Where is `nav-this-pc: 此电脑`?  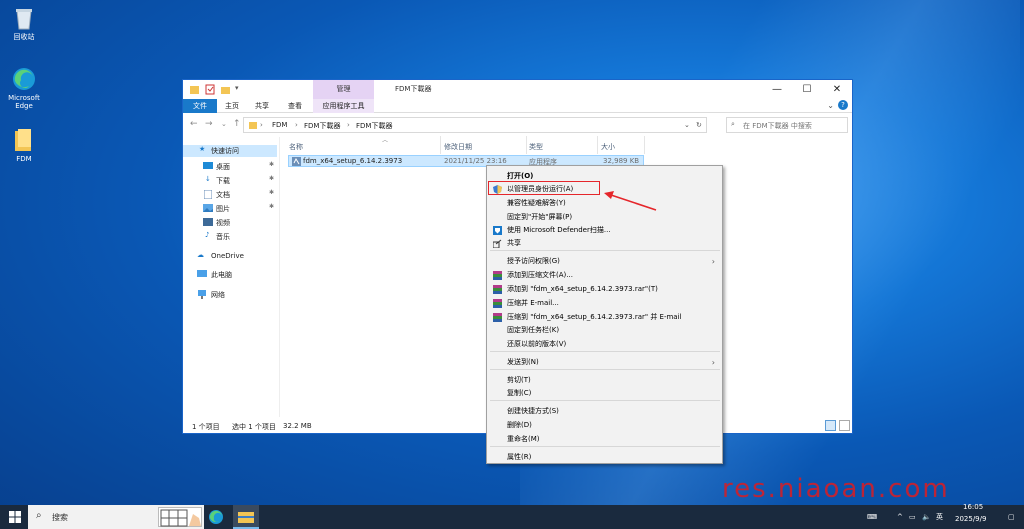
nav-this-pc: 此电脑 is located at coordinates (237, 275).